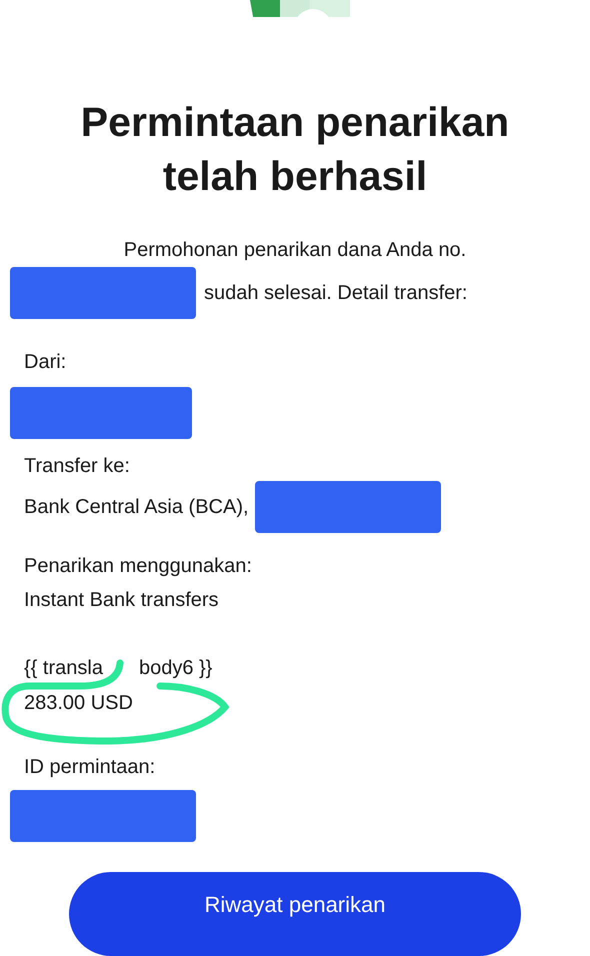 Image resolution: width=590 pixels, height=956 pixels. Describe the element at coordinates (89, 767) in the screenshot. I see `request-id-label: ID permintaan:` at that location.